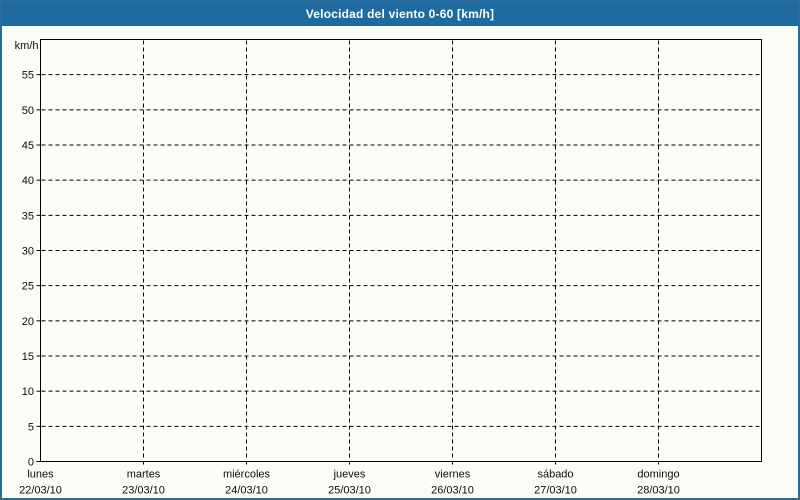  Describe the element at coordinates (28, 146) in the screenshot. I see `ytick-label-45: 45` at that location.